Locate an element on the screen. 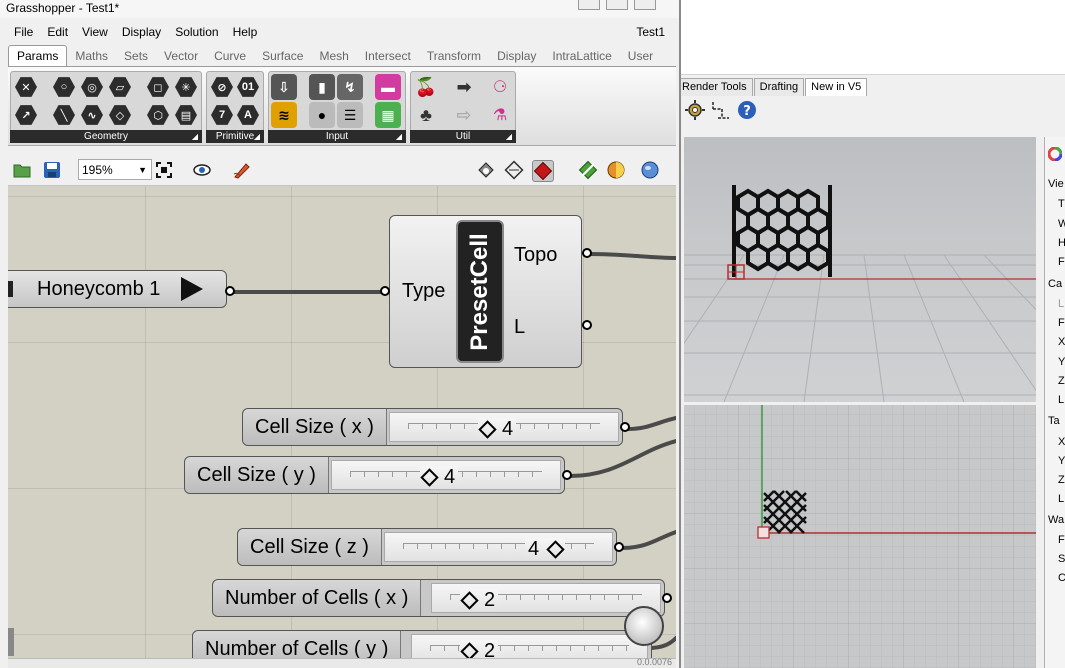 The image size is (1065, 668). plane-param-icon: ◇ is located at coordinates (120, 115).